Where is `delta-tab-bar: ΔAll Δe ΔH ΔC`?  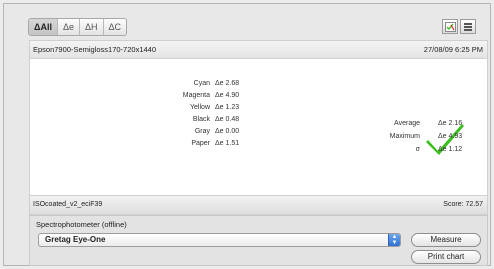 delta-tab-bar: ΔAll Δe ΔH ΔC is located at coordinates (78, 27).